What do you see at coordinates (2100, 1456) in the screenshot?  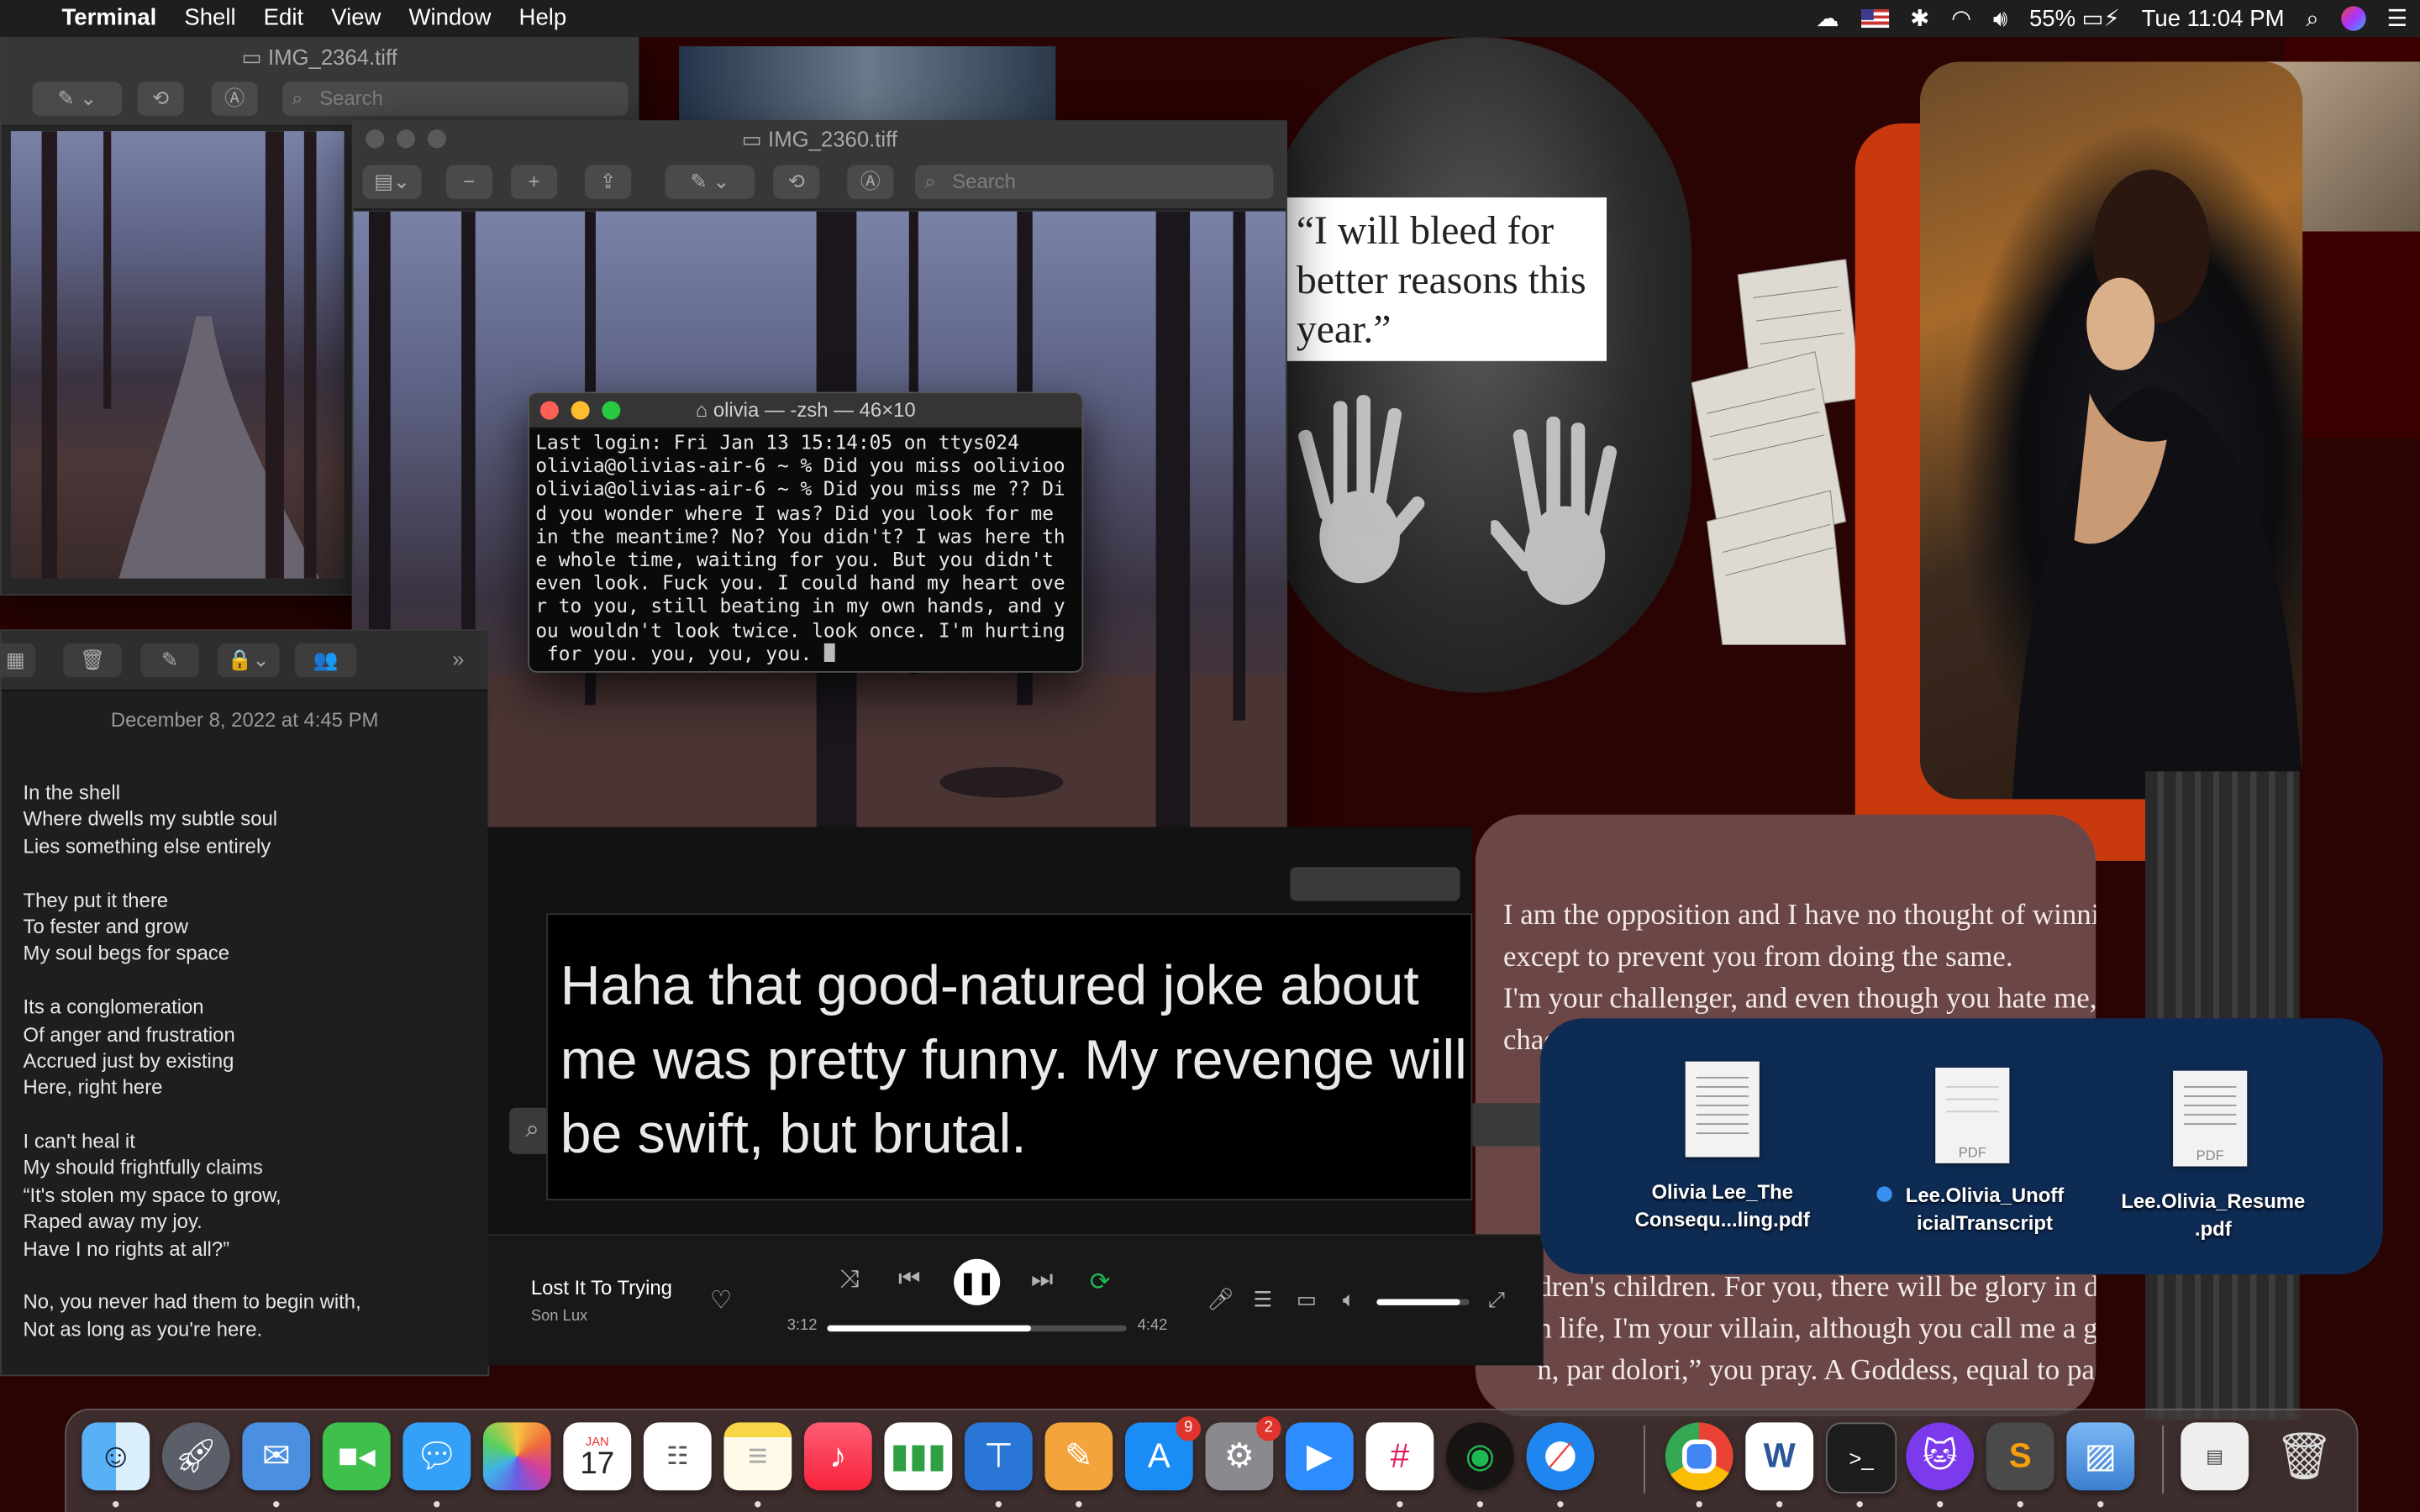 I see `preview-icon: ▨` at bounding box center [2100, 1456].